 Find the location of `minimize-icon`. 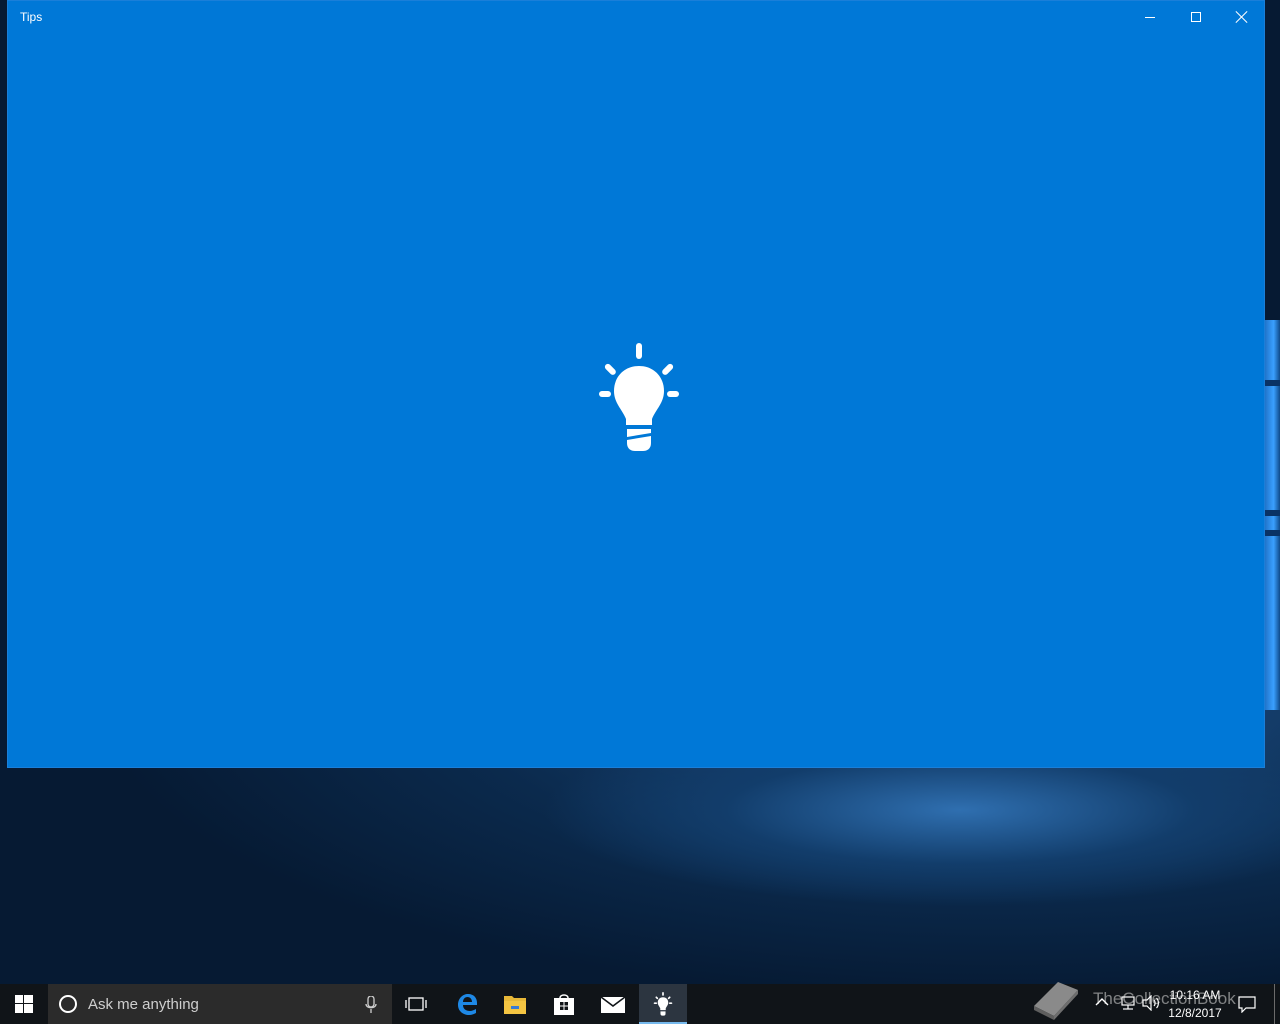

minimize-icon is located at coordinates (1150, 17).